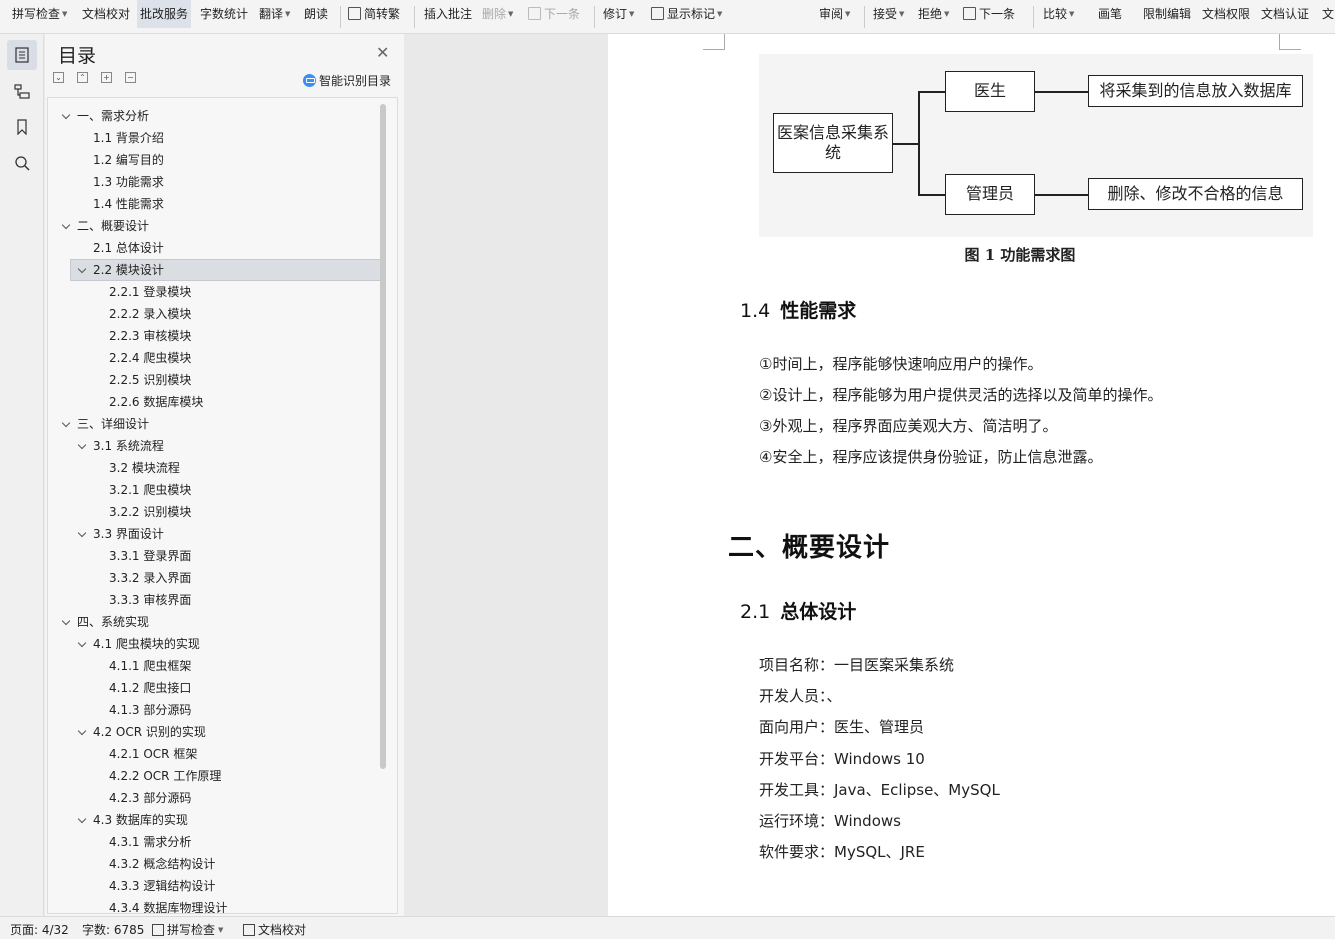 This screenshot has width=1335, height=939. What do you see at coordinates (164, 14) in the screenshot?
I see `correction-service-button: 批改服务` at bounding box center [164, 14].